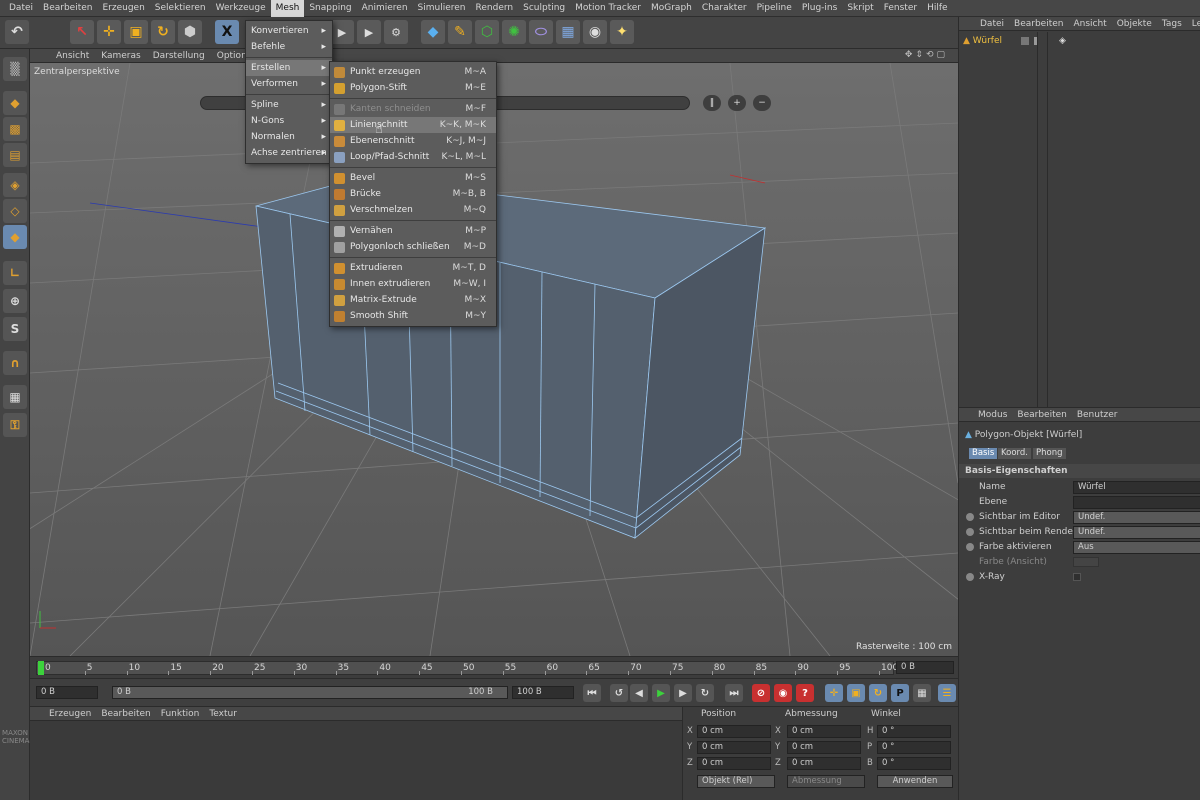  Describe the element at coordinates (1077, 577) in the screenshot. I see `xray-checkbox` at that location.